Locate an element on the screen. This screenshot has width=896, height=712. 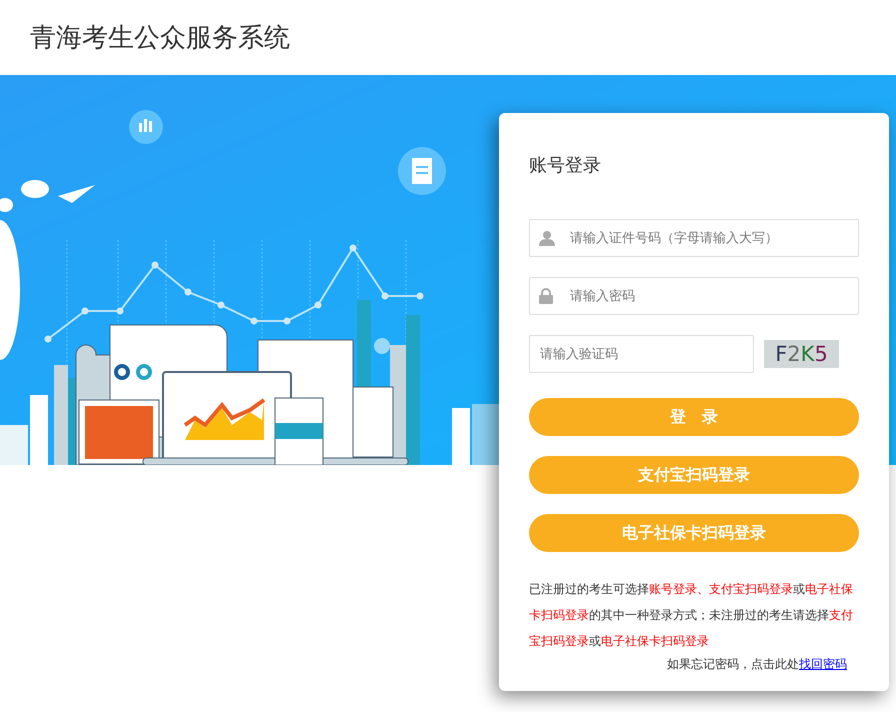
lock-icon is located at coordinates (546, 296).